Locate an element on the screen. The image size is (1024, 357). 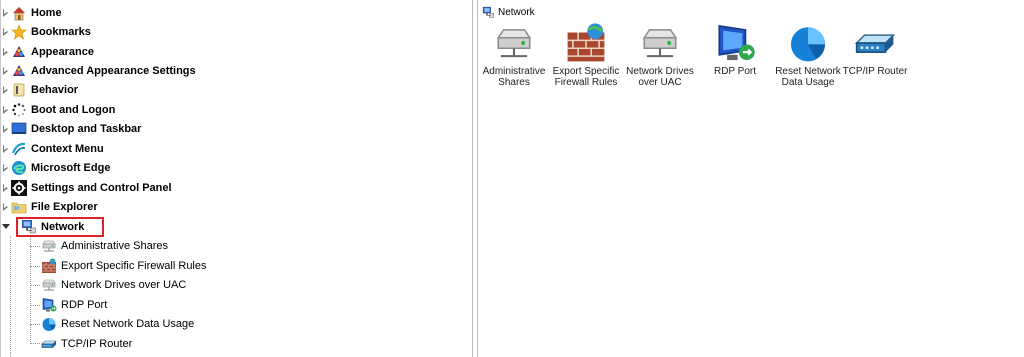
tree-item-label: Reset Network Data Usage is located at coordinates (128, 323).